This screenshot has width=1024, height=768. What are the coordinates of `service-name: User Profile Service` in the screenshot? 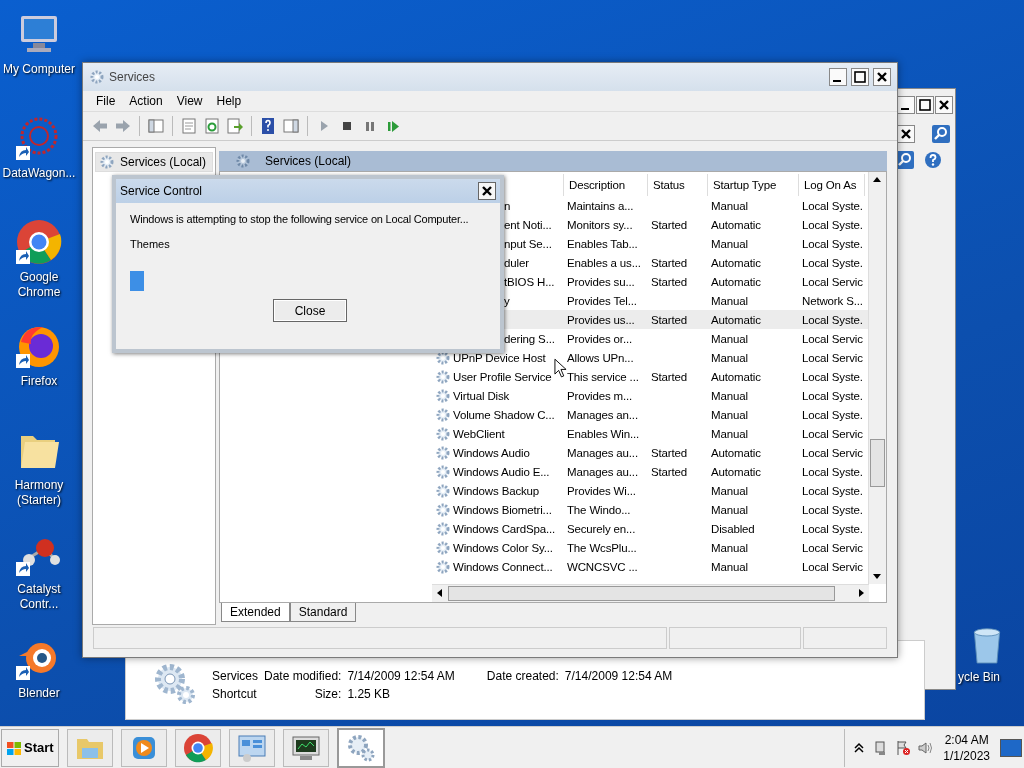 It's located at (502, 376).